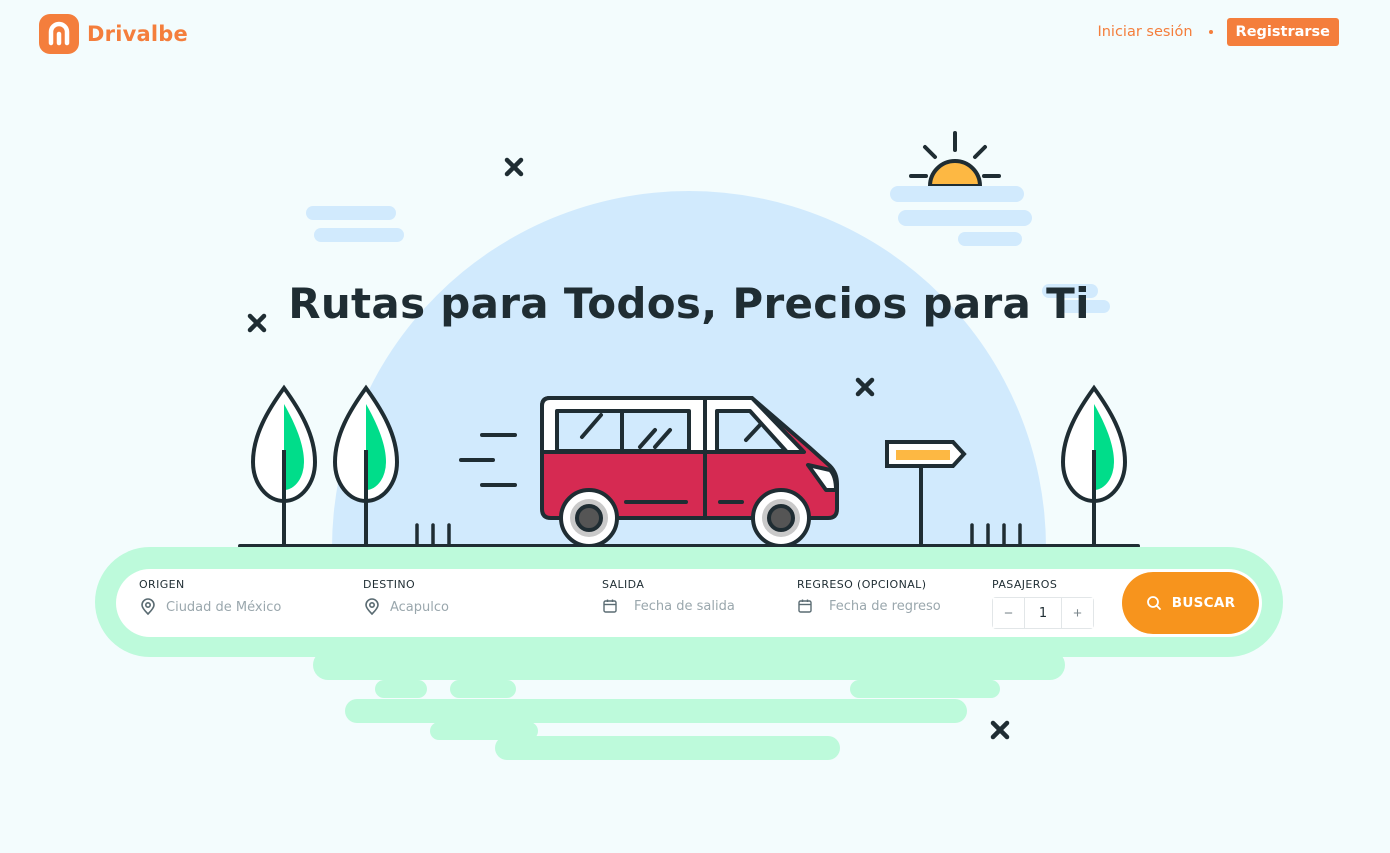  I want to click on return-label: REGRESO (OPCIONAL), so click(862, 584).